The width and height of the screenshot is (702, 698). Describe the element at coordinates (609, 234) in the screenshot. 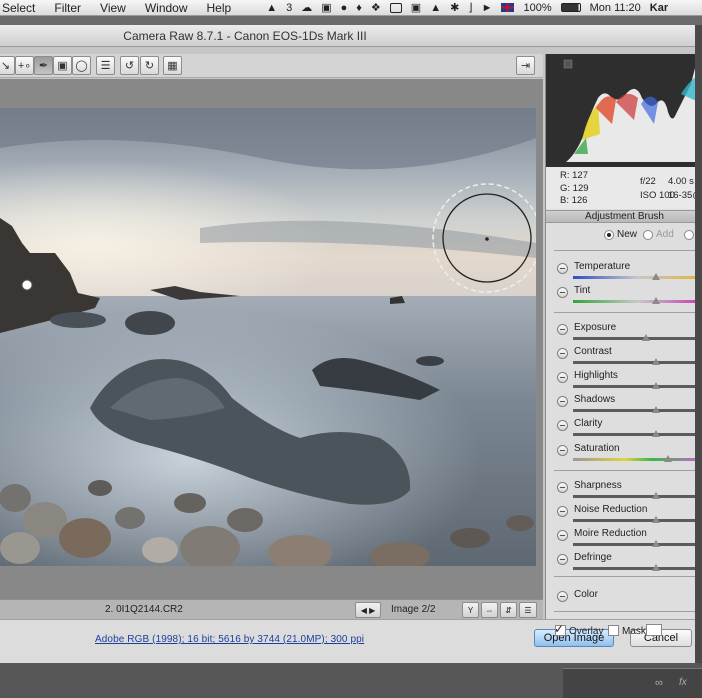

I see `radio-new` at that location.